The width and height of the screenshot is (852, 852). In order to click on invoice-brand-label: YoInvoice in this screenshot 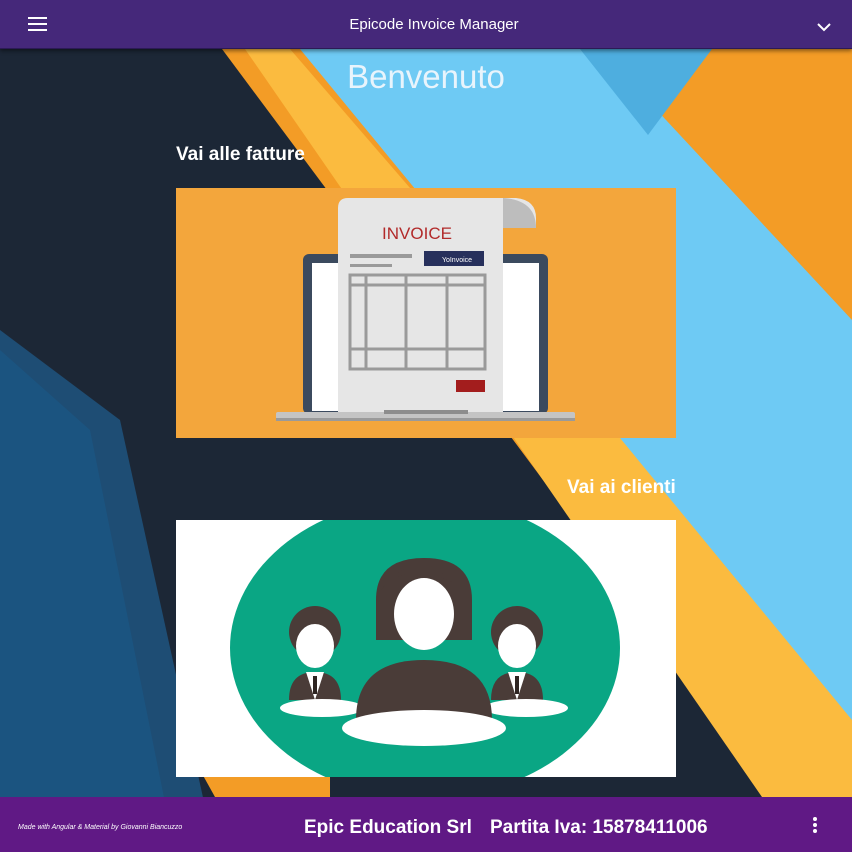, I will do `click(457, 260)`.